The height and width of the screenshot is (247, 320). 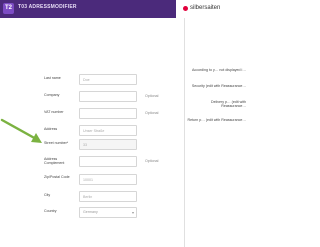 I want to click on last-name-label: Last name, so click(x=52, y=78).